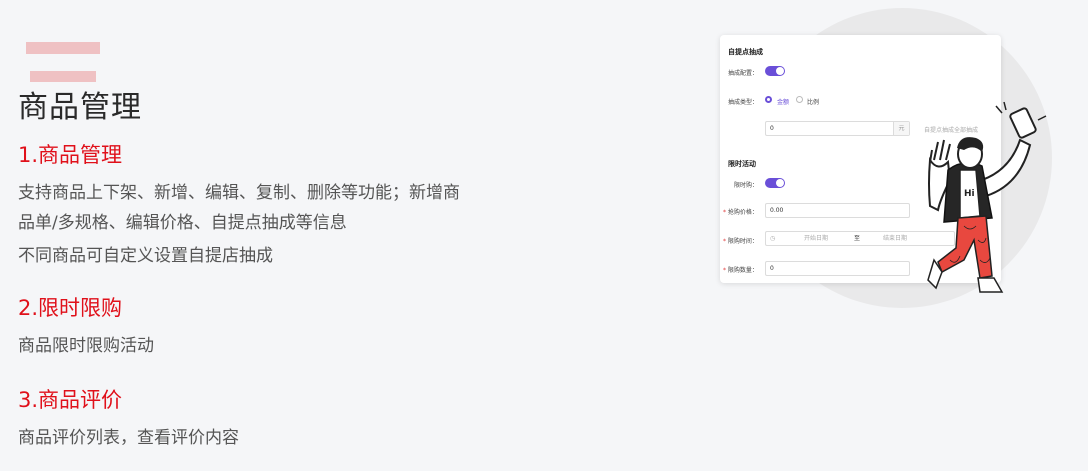 This screenshot has height=471, width=1088. I want to click on section-text: 不同商品可自定义设置自提店抽成, so click(145, 256).